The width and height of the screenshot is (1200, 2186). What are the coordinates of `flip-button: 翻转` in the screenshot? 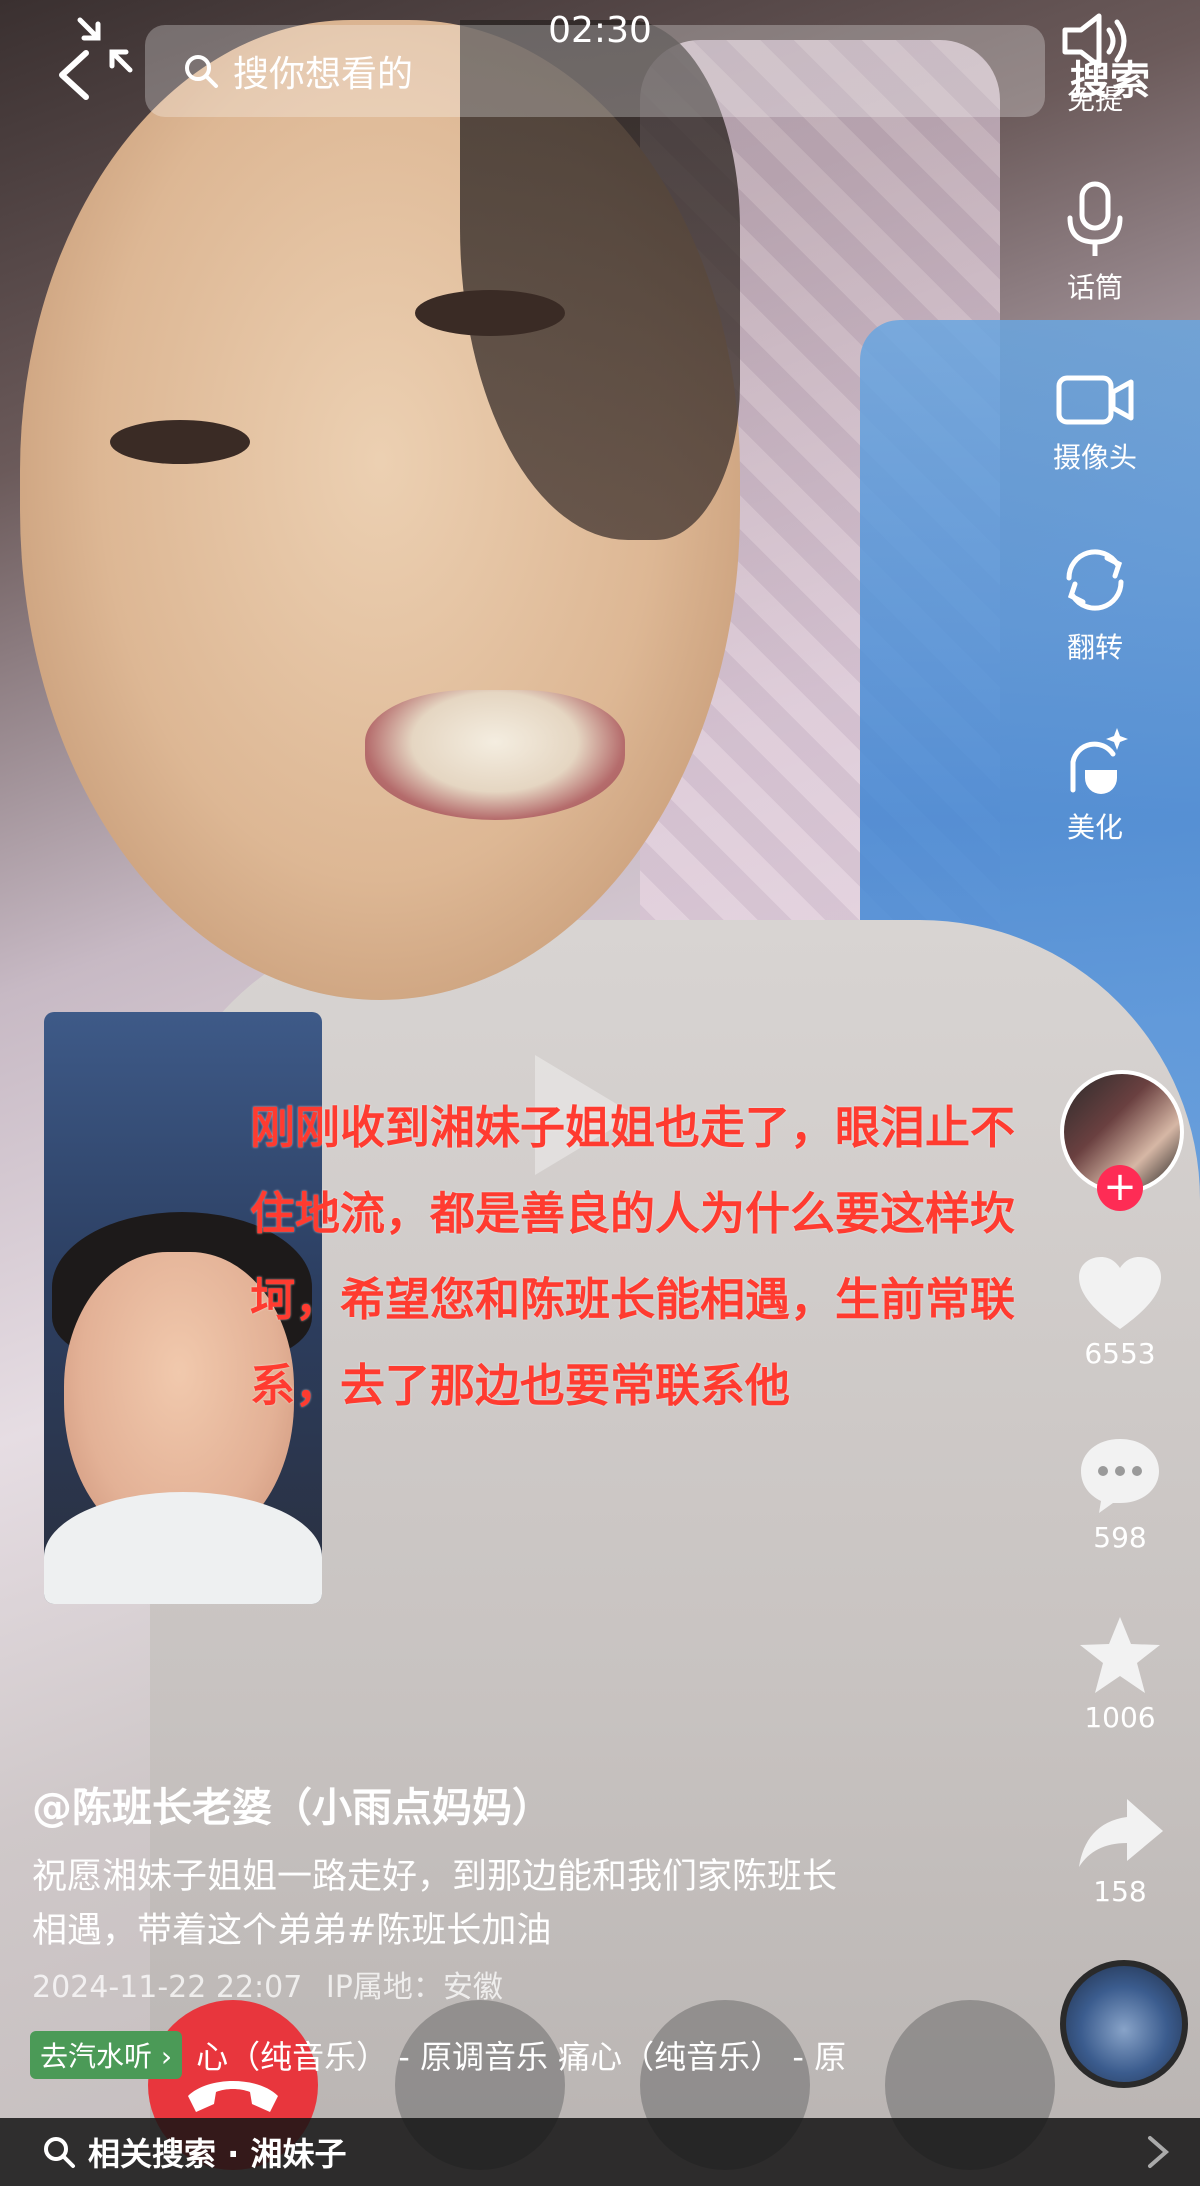 It's located at (1095, 603).